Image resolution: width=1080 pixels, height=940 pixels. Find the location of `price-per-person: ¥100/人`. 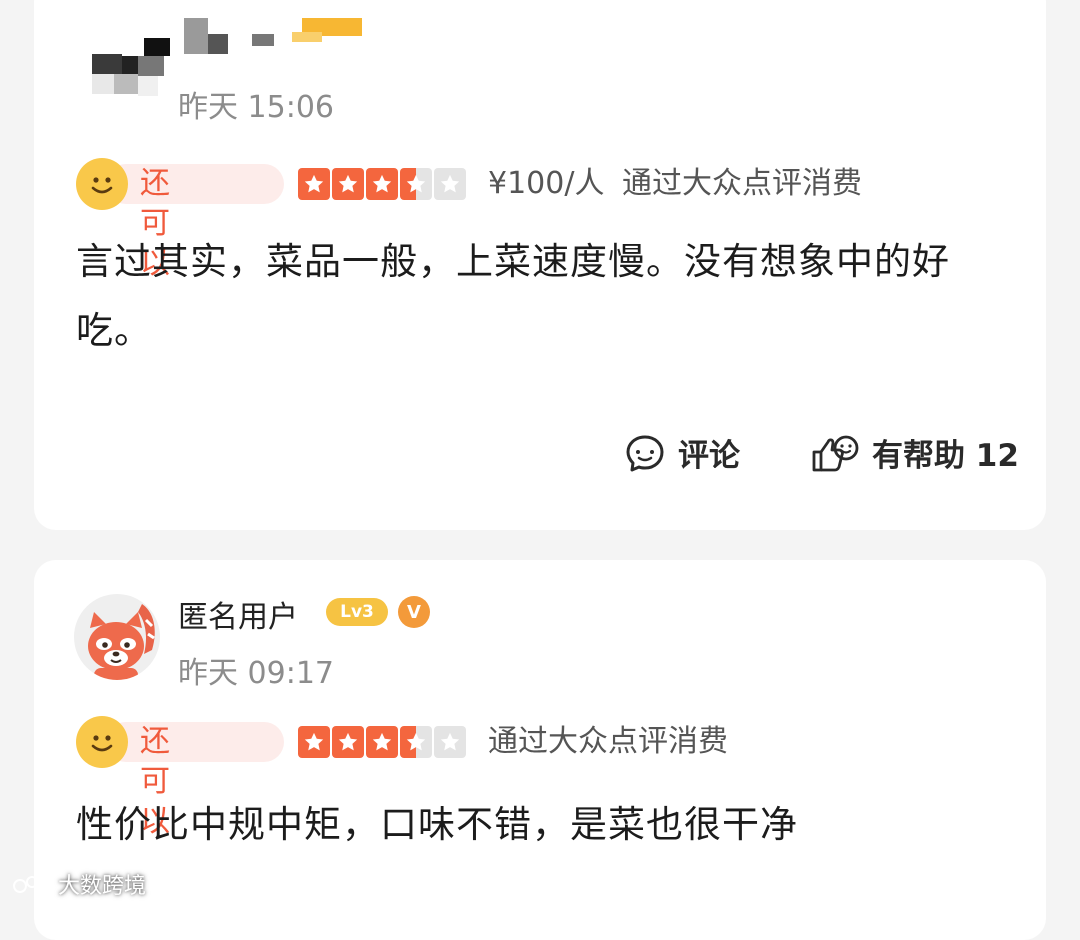

price-per-person: ¥100/人 is located at coordinates (546, 183).